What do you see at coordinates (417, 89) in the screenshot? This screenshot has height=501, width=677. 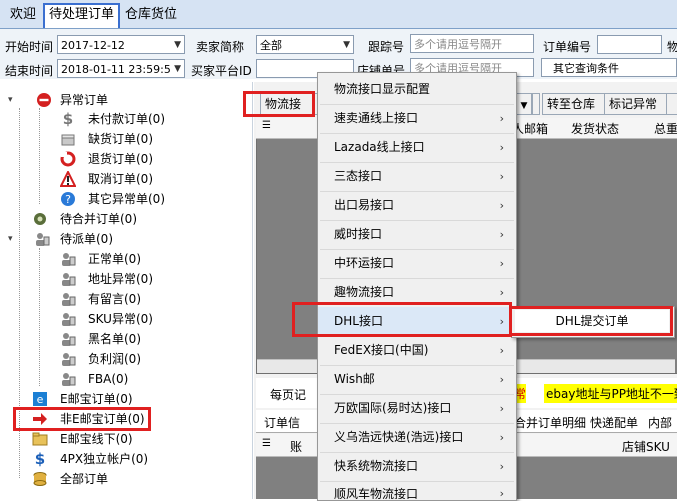 I see `menu-item-display-config: 物流接口显示配置` at bounding box center [417, 89].